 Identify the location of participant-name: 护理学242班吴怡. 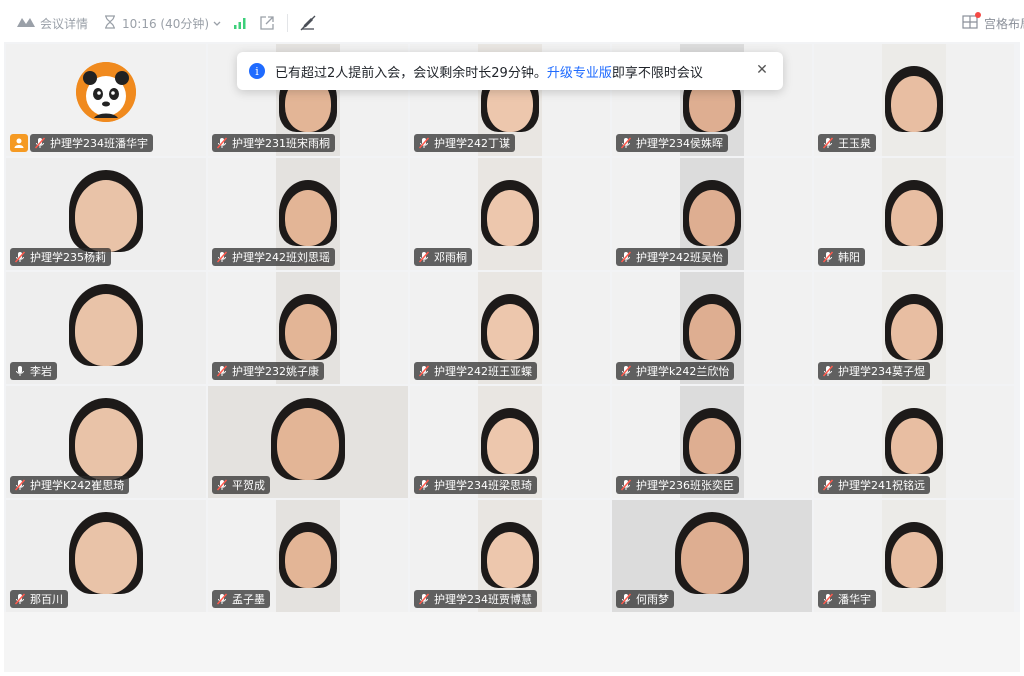
(679, 257).